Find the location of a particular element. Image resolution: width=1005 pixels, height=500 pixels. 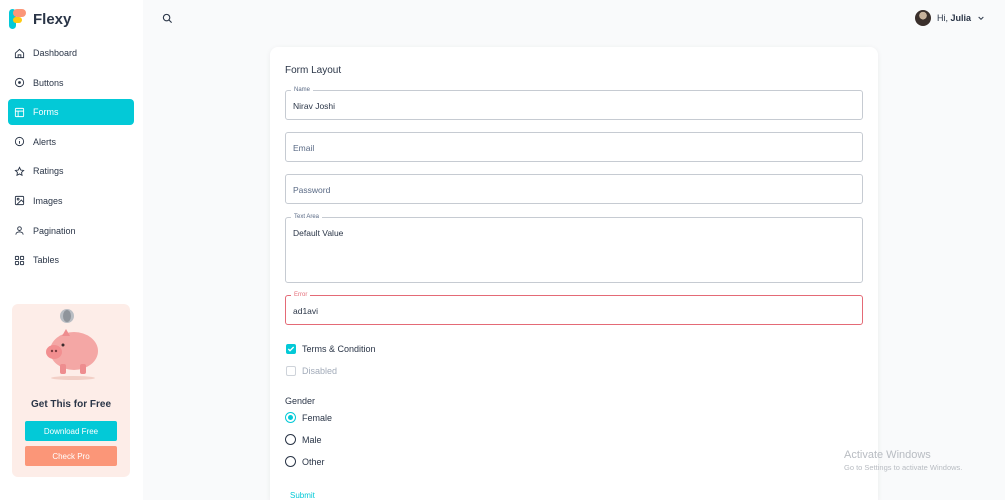

promo-title: Get This for Free is located at coordinates (70, 404).